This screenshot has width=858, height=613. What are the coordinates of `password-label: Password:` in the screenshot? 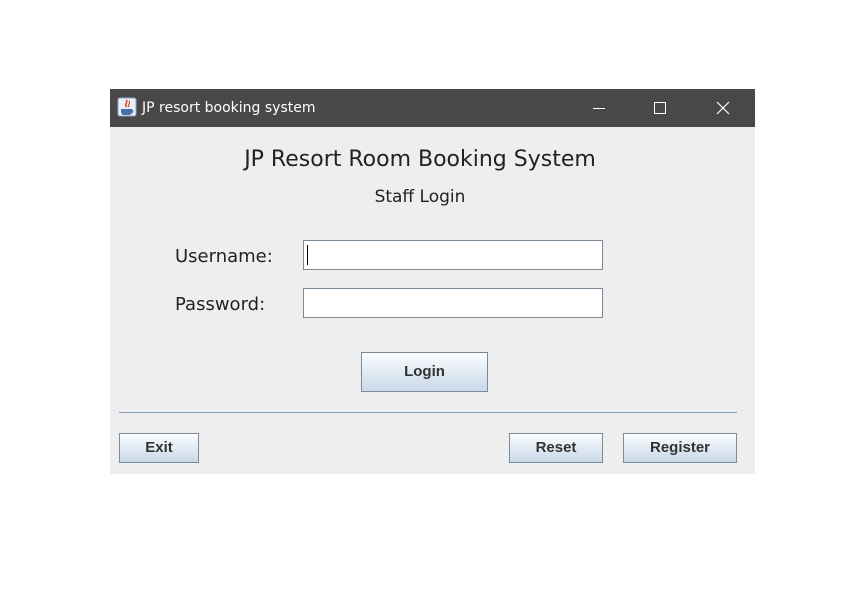 It's located at (220, 304).